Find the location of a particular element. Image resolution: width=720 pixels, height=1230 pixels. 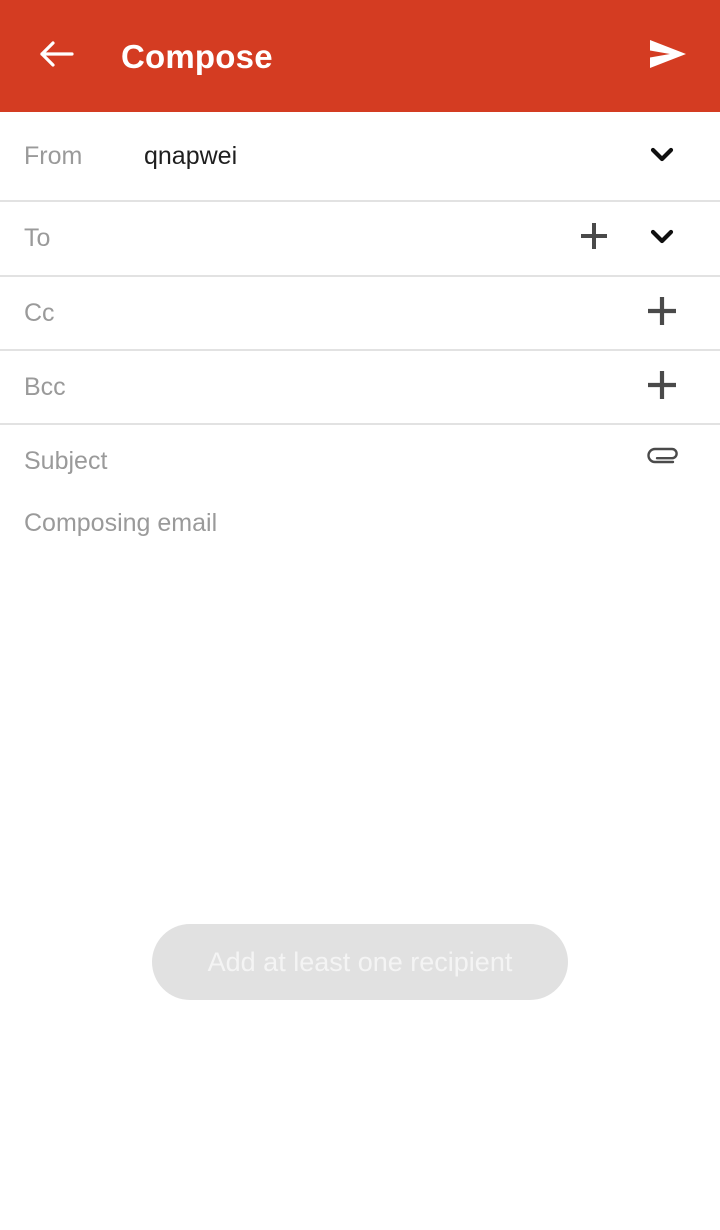

cc-row-actions is located at coordinates (677, 313).